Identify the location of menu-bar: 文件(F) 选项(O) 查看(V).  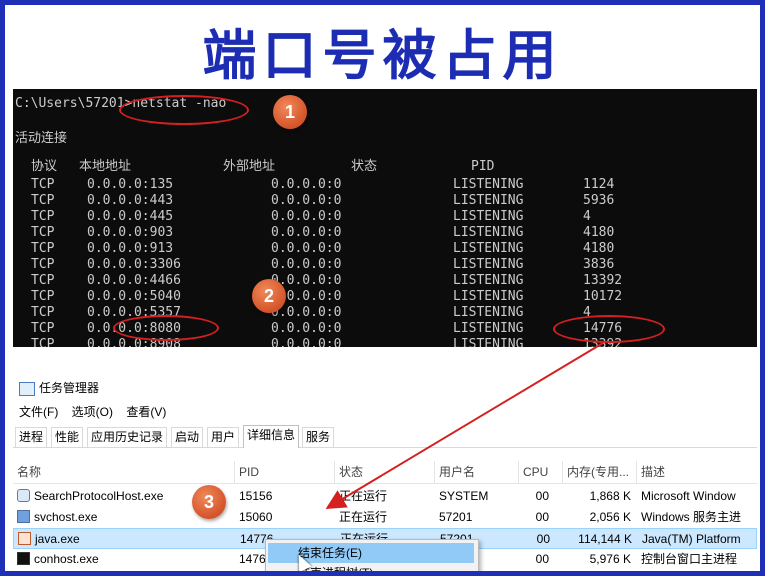
(97, 412).